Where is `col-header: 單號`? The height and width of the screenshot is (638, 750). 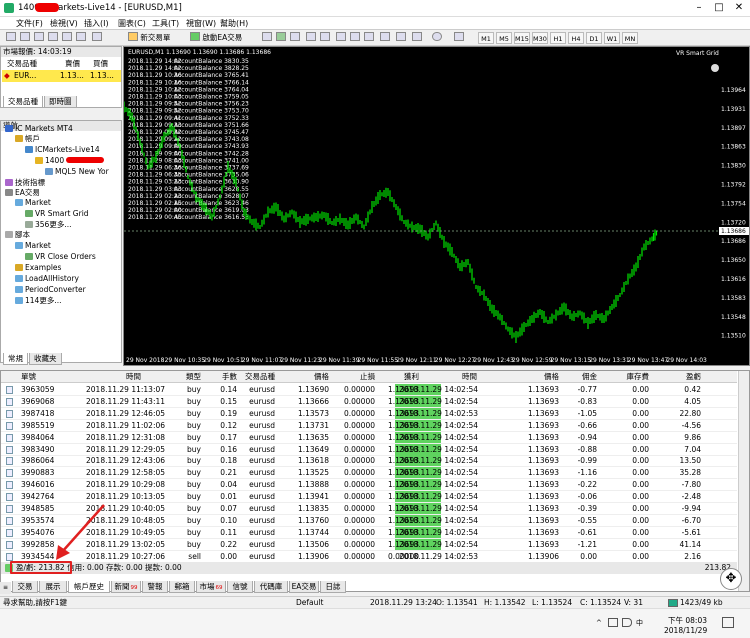
col-header: 單號 is located at coordinates (28, 377).